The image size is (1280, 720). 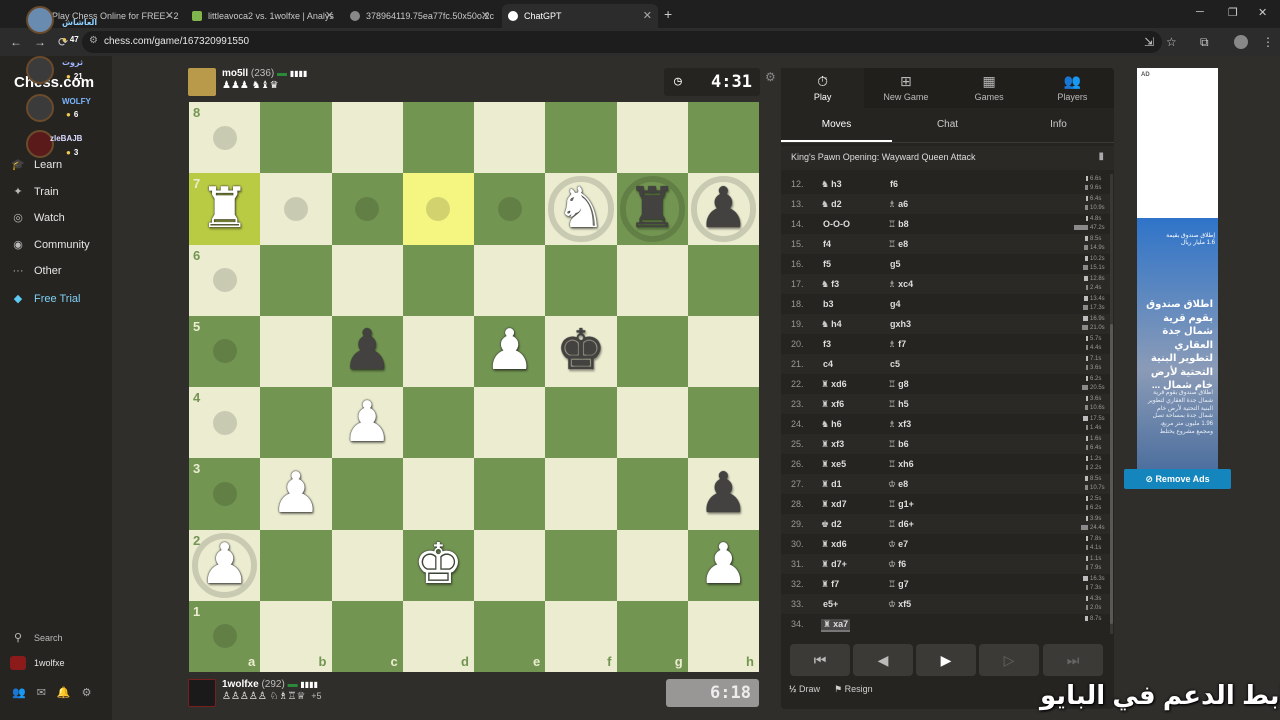 I want to click on profile-avatar, so click(x=1241, y=42).